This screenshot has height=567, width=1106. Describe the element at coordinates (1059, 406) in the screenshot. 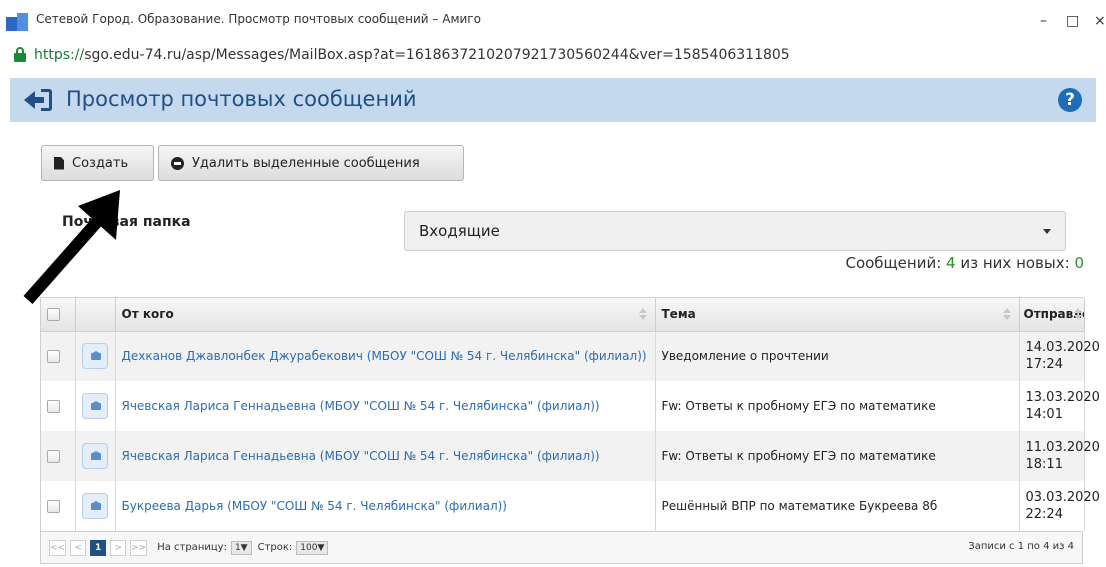

I see `sent-datetime: 13.03.2020 14:01` at that location.